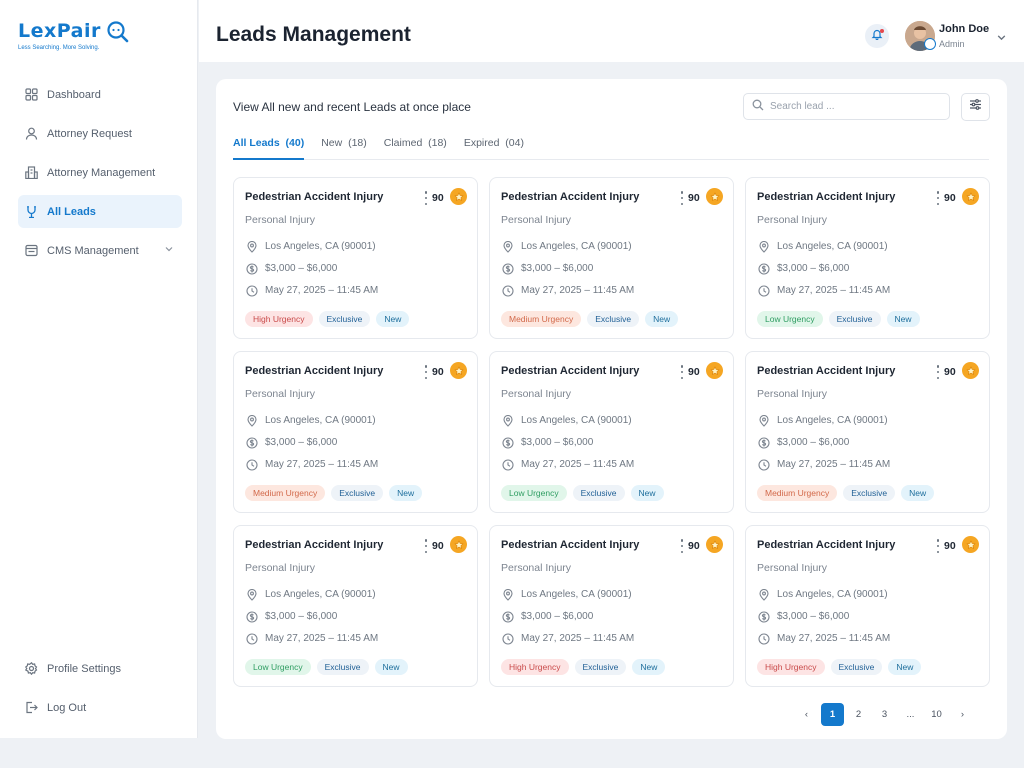 Image resolution: width=1024 pixels, height=768 pixels. Describe the element at coordinates (31, 172) in the screenshot. I see `building-icon` at that location.